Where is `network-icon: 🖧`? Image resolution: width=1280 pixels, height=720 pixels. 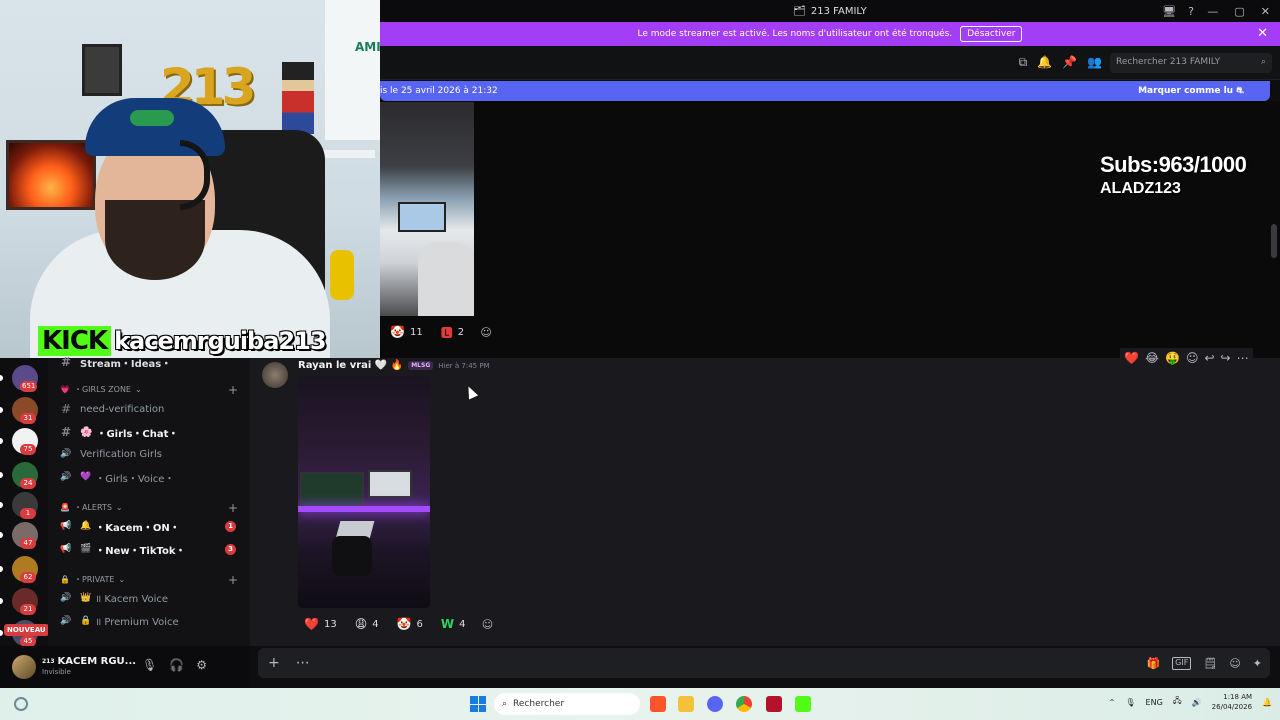
network-icon: 🖧 is located at coordinates (1177, 702).